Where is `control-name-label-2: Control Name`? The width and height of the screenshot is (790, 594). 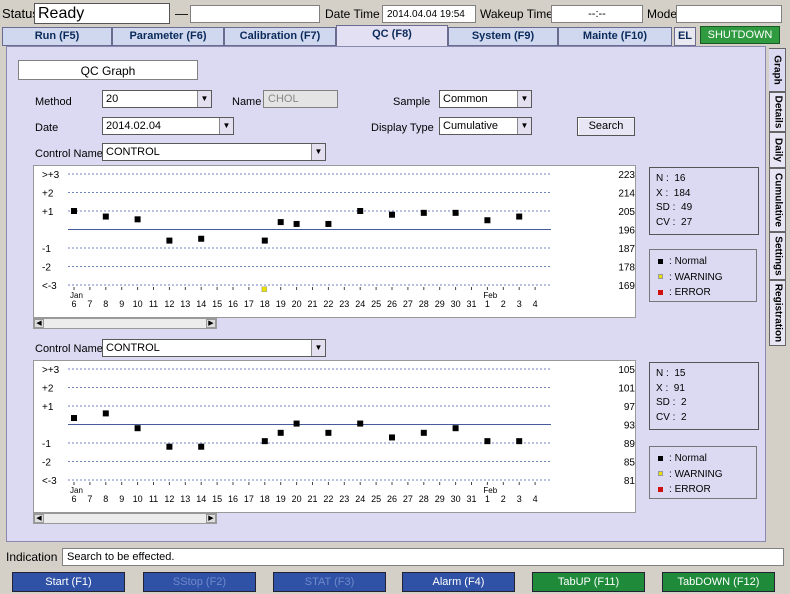 control-name-label-2: Control Name is located at coordinates (69, 349).